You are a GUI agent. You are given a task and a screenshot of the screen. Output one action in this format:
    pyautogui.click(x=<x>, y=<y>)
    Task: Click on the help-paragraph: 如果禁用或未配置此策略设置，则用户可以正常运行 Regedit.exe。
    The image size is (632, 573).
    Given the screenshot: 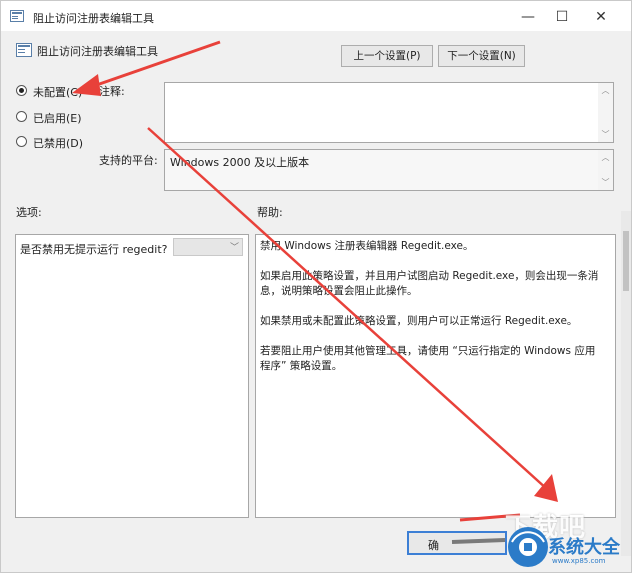 What is the action you would take?
    pyautogui.click(x=419, y=321)
    